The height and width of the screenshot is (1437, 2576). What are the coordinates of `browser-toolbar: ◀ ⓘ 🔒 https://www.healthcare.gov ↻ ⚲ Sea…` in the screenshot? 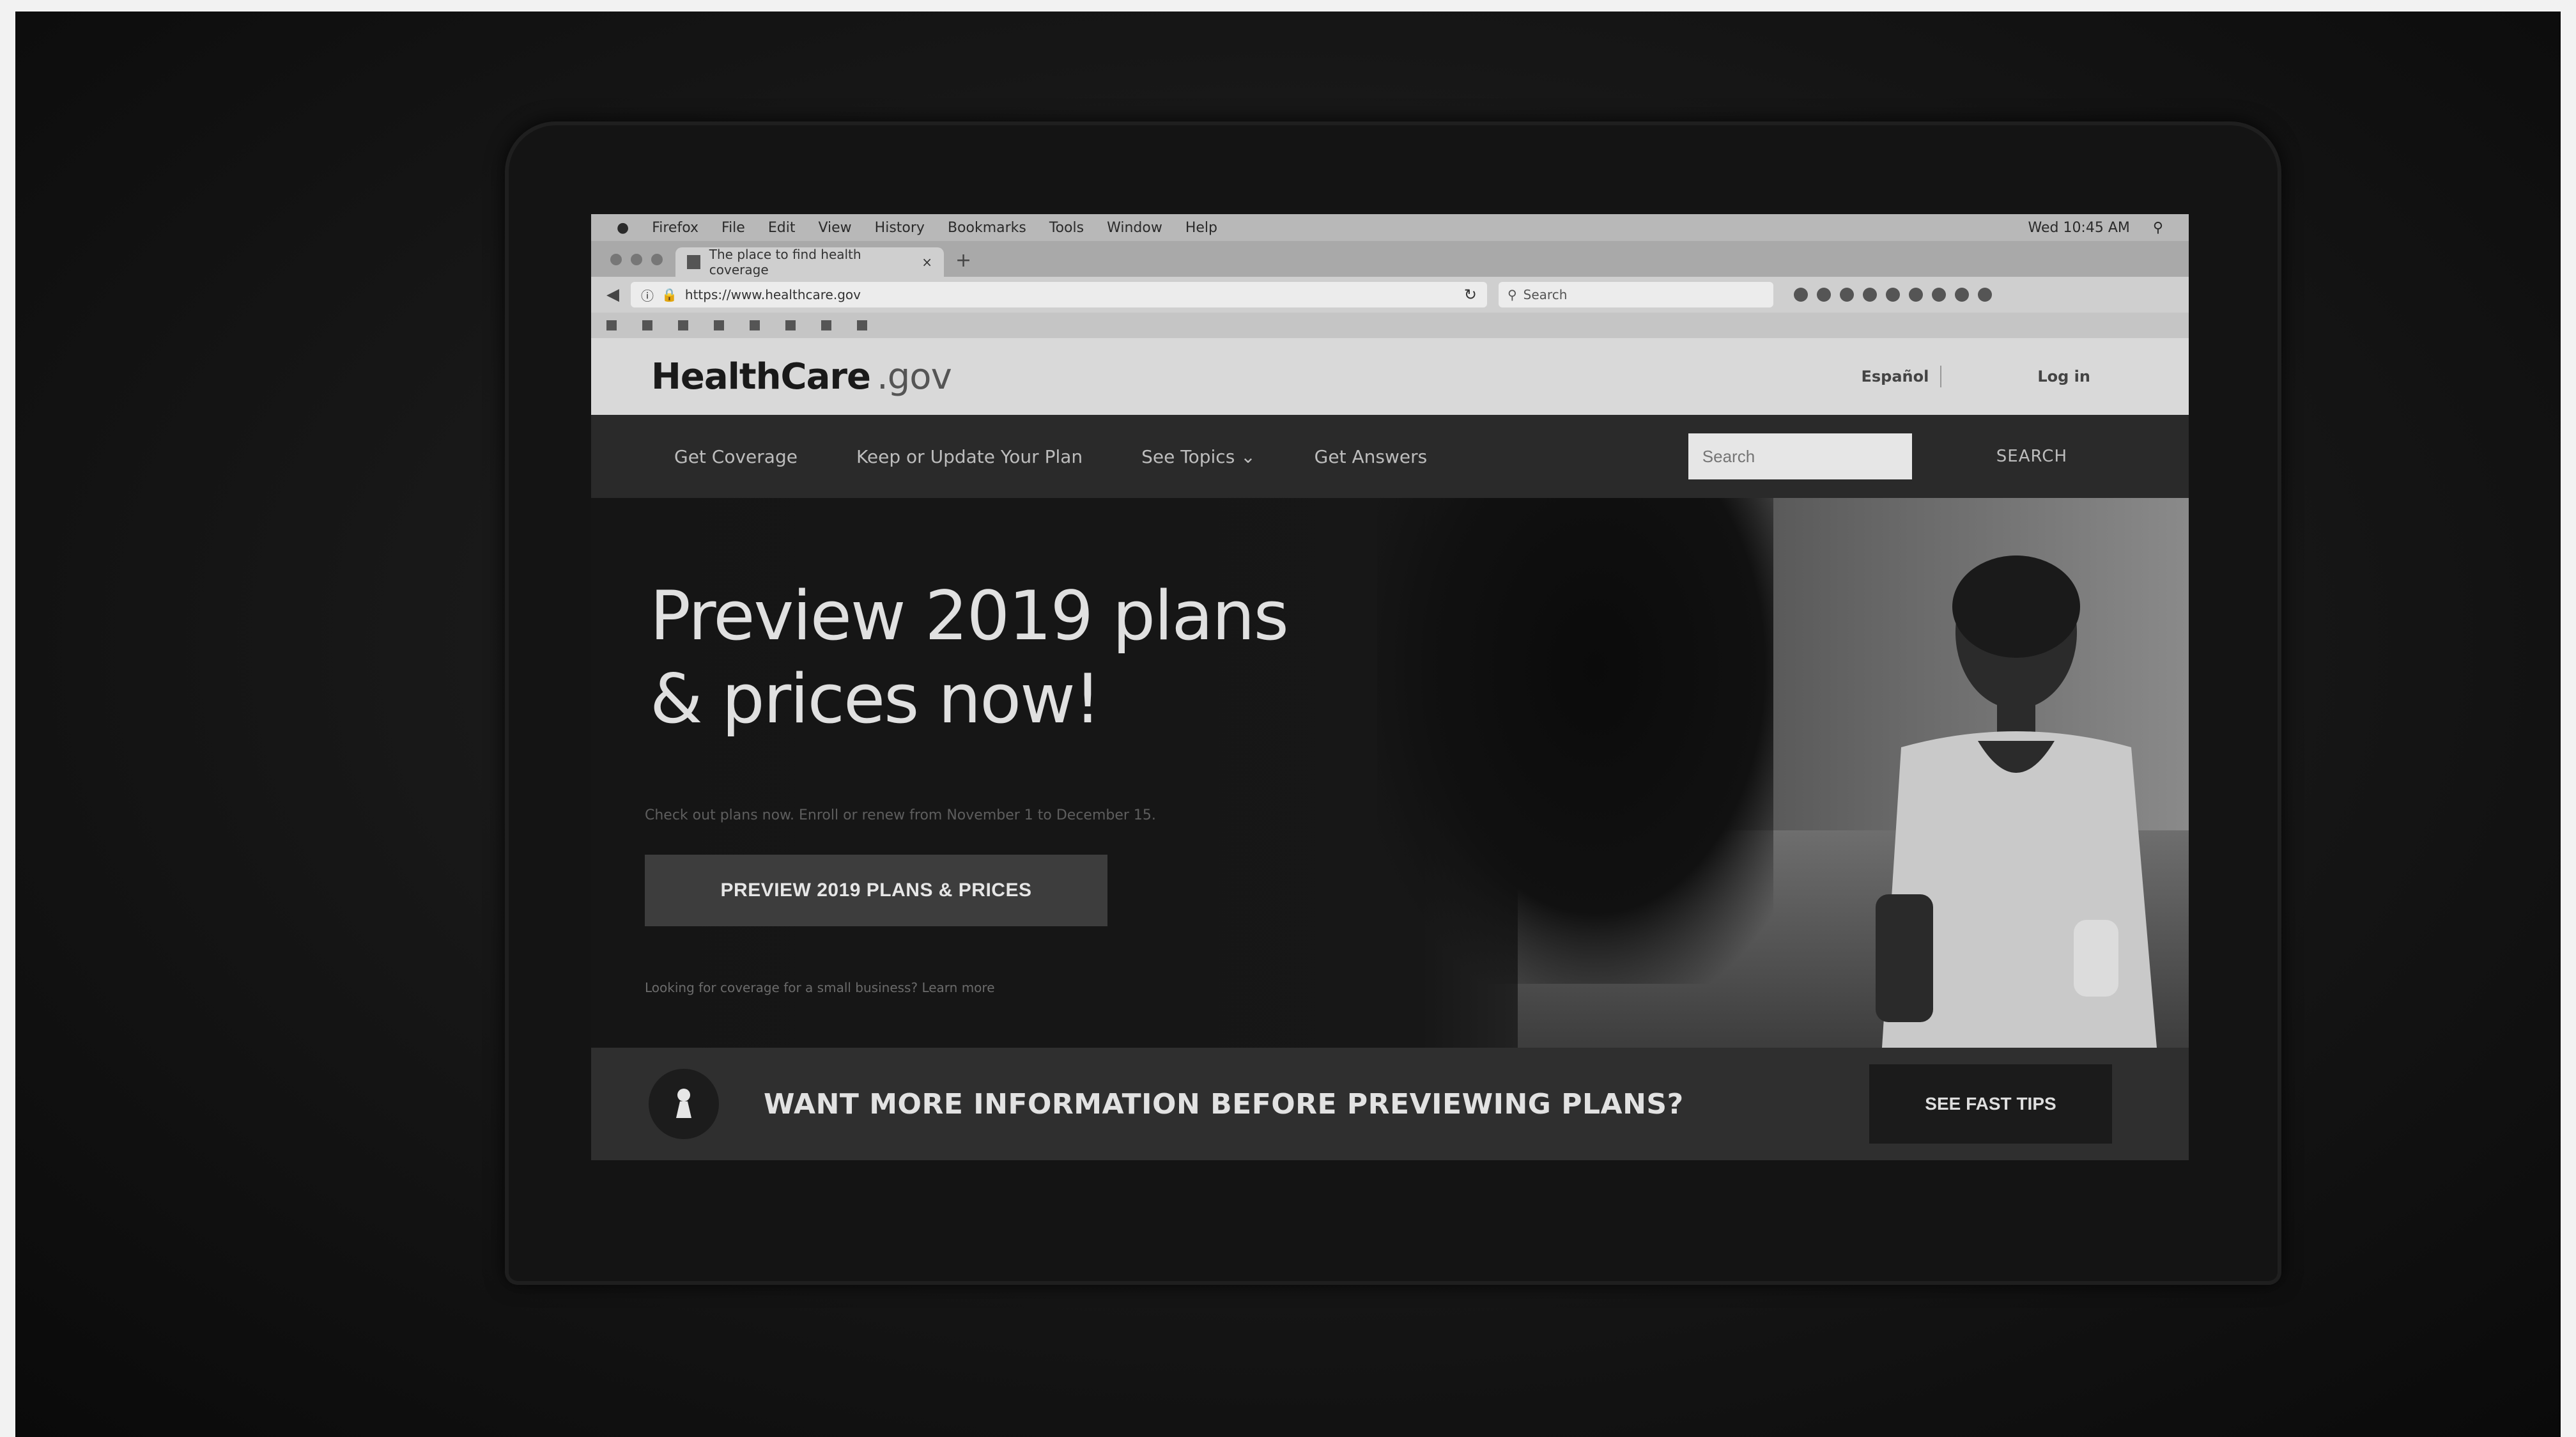 It's located at (1390, 295).